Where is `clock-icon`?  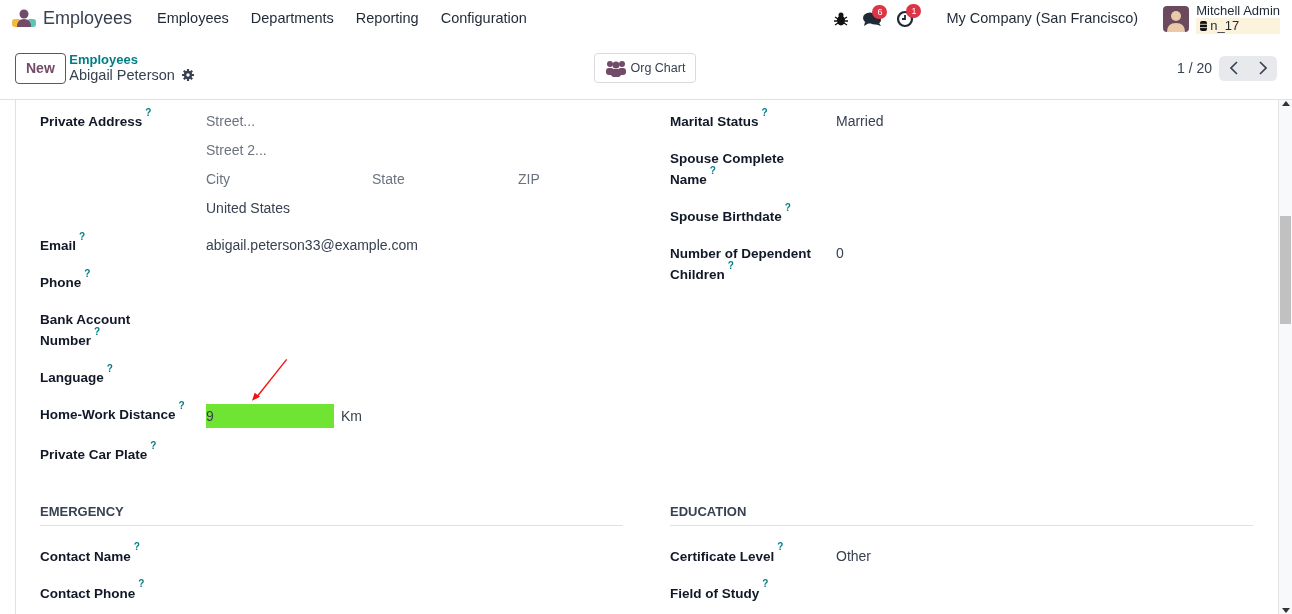
clock-icon is located at coordinates (905, 18).